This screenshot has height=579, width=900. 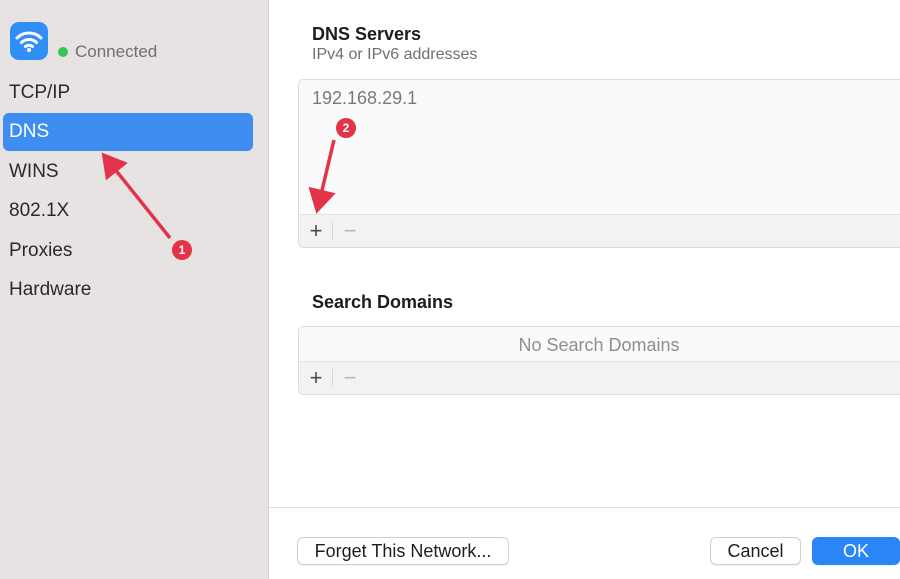 I want to click on annotation-badge-2: 2, so click(x=346, y=128).